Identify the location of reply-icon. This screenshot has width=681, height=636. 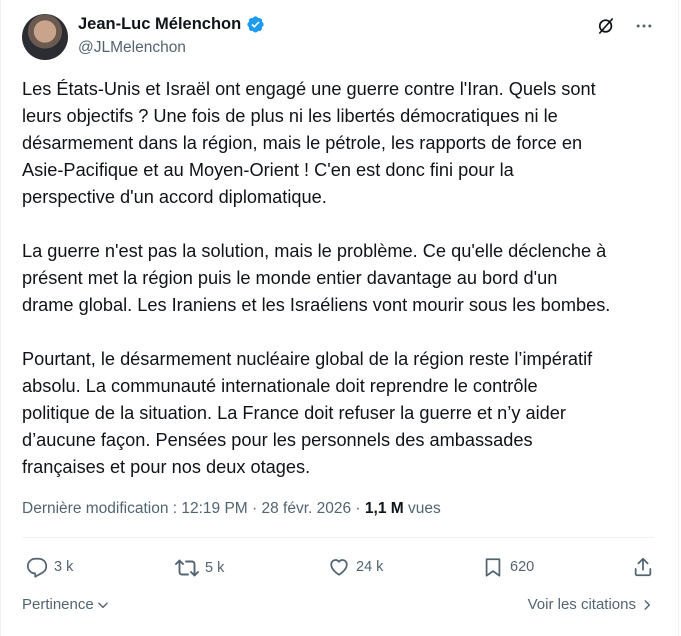
(37, 567).